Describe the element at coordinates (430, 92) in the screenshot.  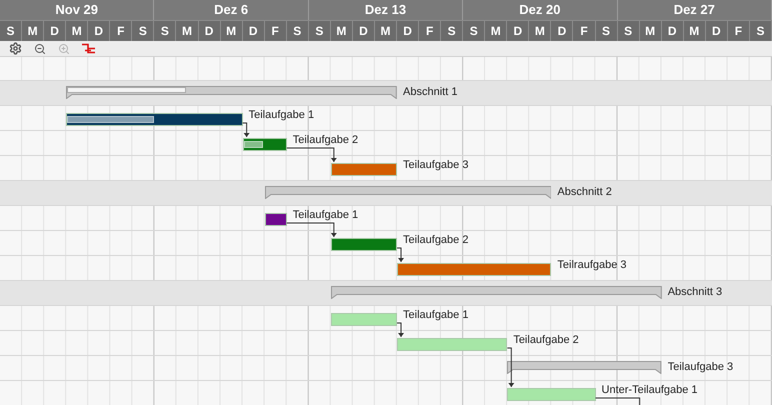
I see `summary-label: Abschnitt 1` at that location.